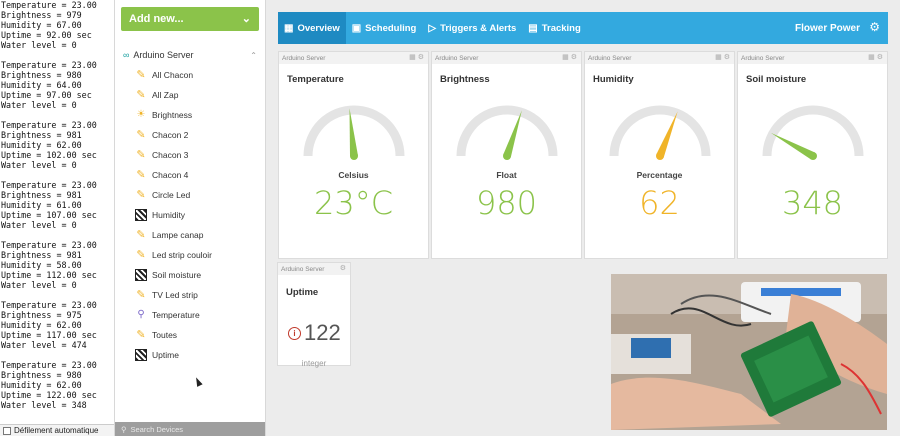 This screenshot has width=900, height=436. I want to click on device-item: ✎ Chacon 3, so click(173, 155).